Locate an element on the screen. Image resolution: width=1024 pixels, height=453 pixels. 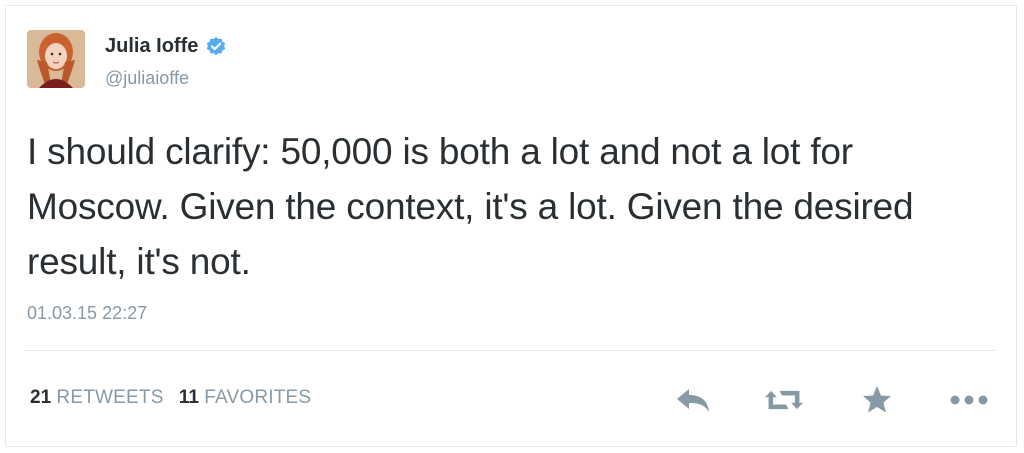
more-button is located at coordinates (969, 400).